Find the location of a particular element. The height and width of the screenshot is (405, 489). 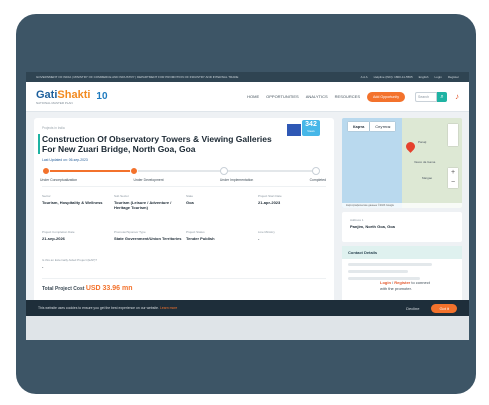

search-box: Search ⌕ is located at coordinates (431, 96).